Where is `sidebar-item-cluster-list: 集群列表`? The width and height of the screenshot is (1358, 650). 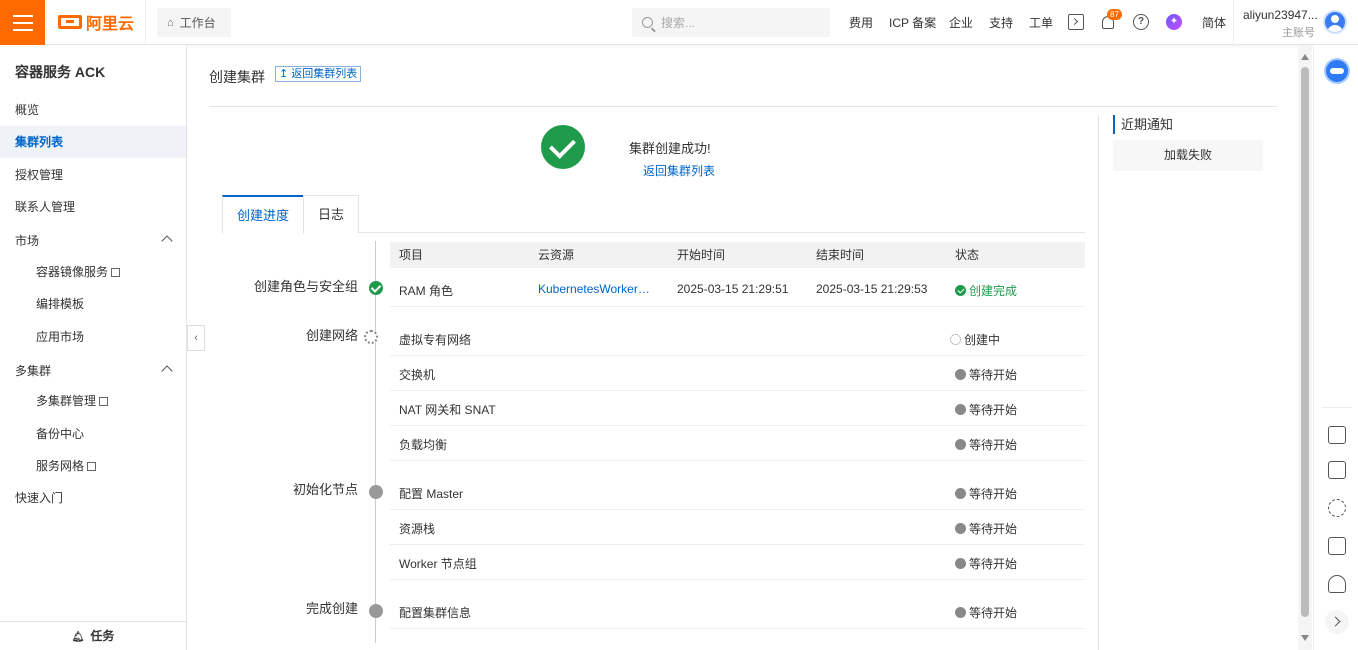 sidebar-item-cluster-list: 集群列表 is located at coordinates (93, 142).